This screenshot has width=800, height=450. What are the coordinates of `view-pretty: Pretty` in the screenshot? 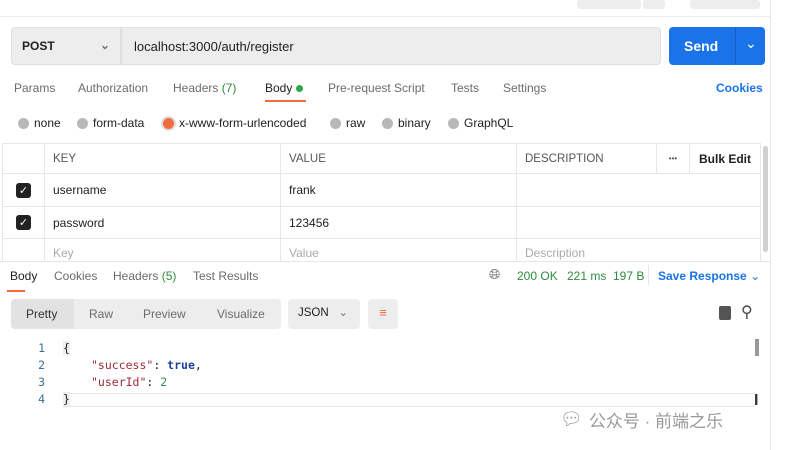 It's located at (41, 314).